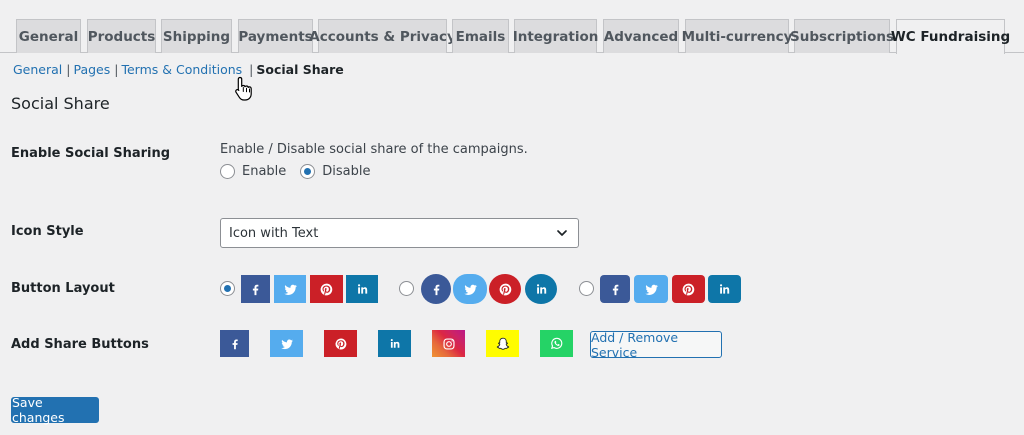  What do you see at coordinates (243, 88) in the screenshot?
I see `hand-pointer-cursor-icon` at bounding box center [243, 88].